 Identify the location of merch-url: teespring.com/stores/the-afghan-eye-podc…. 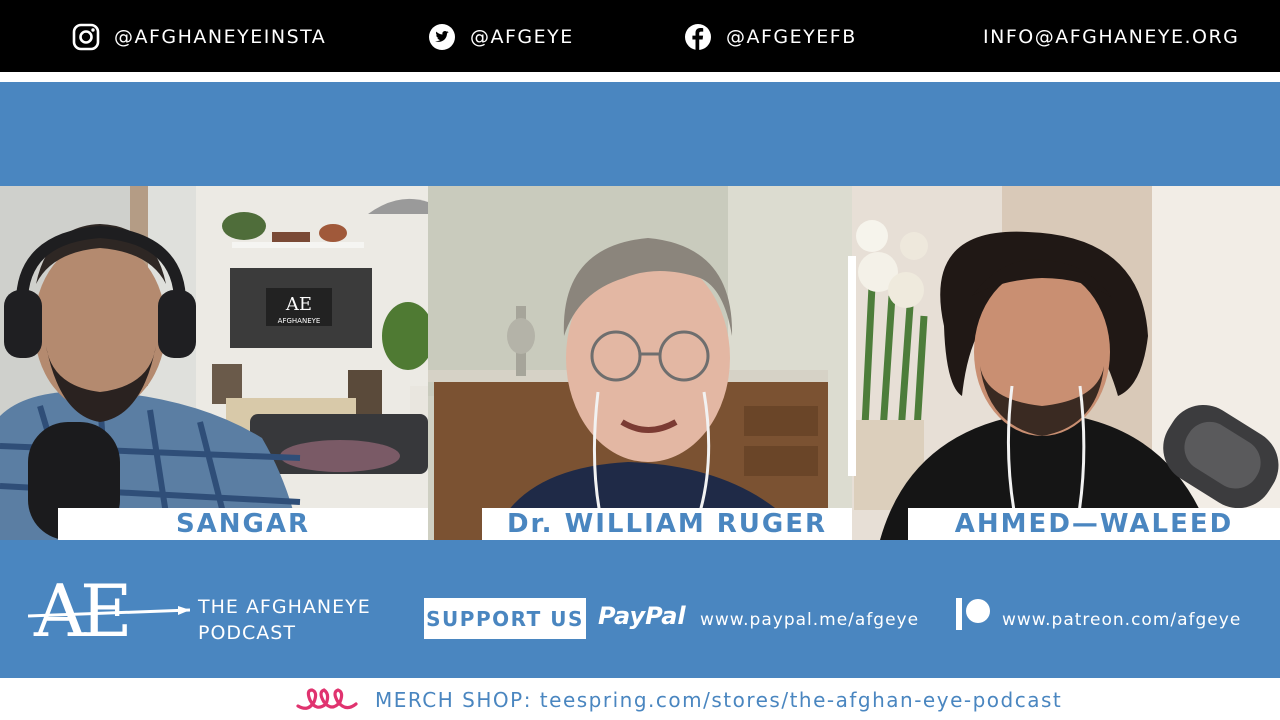
(801, 700).